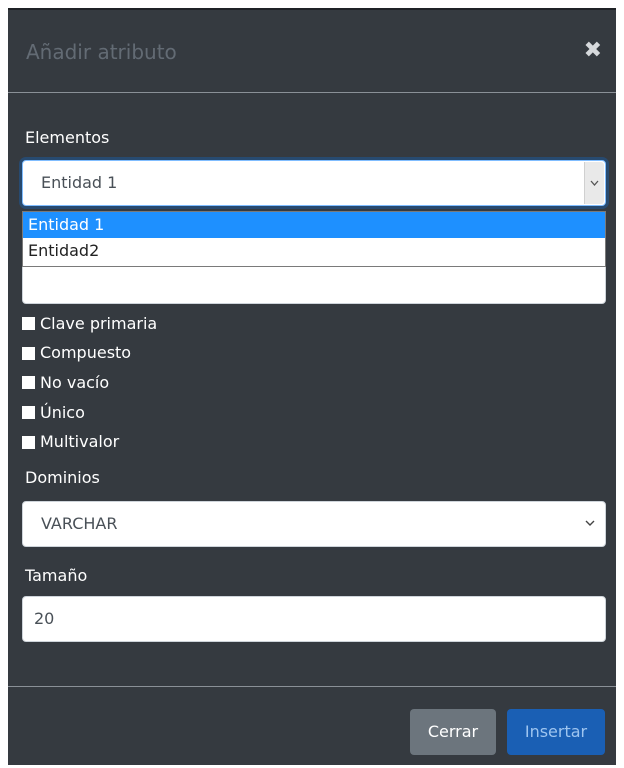 The image size is (624, 768). I want to click on checkbox-multivalor: Multivalor, so click(89, 442).